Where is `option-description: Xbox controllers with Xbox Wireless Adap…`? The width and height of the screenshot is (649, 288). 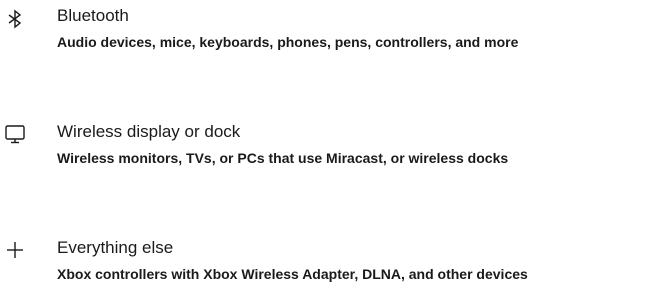 option-description: Xbox controllers with Xbox Wireless Adap… is located at coordinates (292, 274).